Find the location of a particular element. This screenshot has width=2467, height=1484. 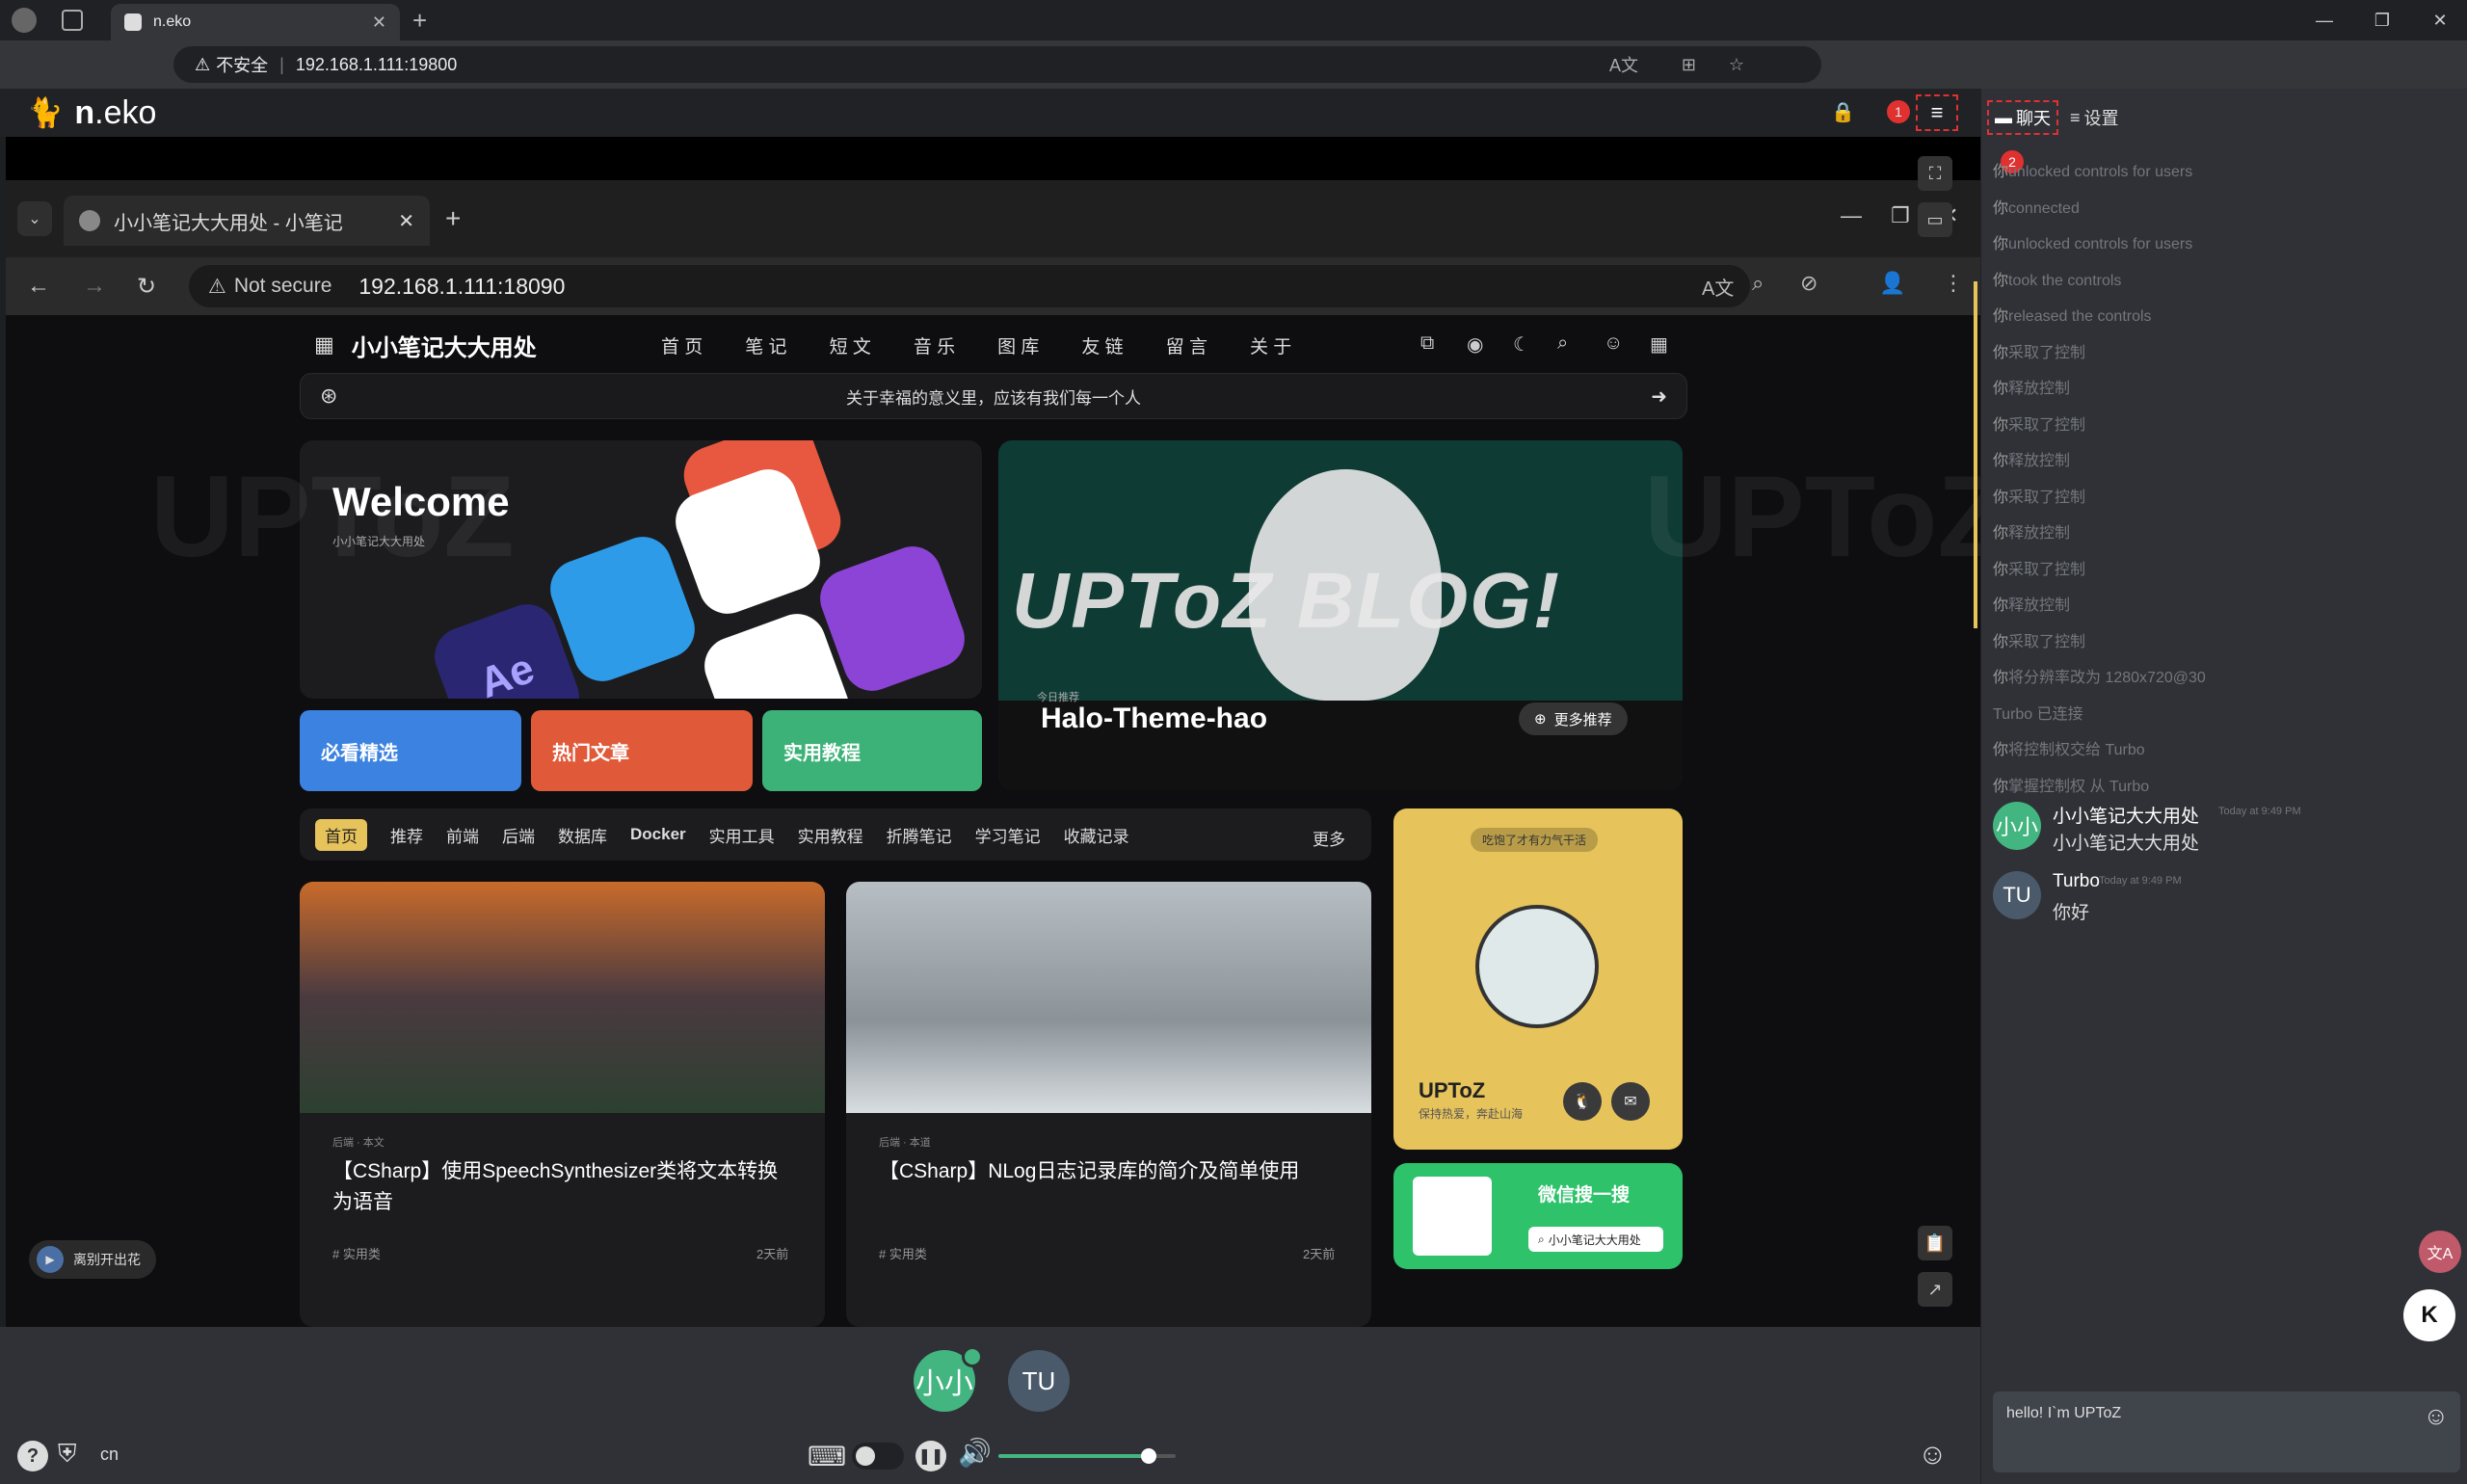

system-message: 你unlocked controls for users is located at coordinates (2092, 169).